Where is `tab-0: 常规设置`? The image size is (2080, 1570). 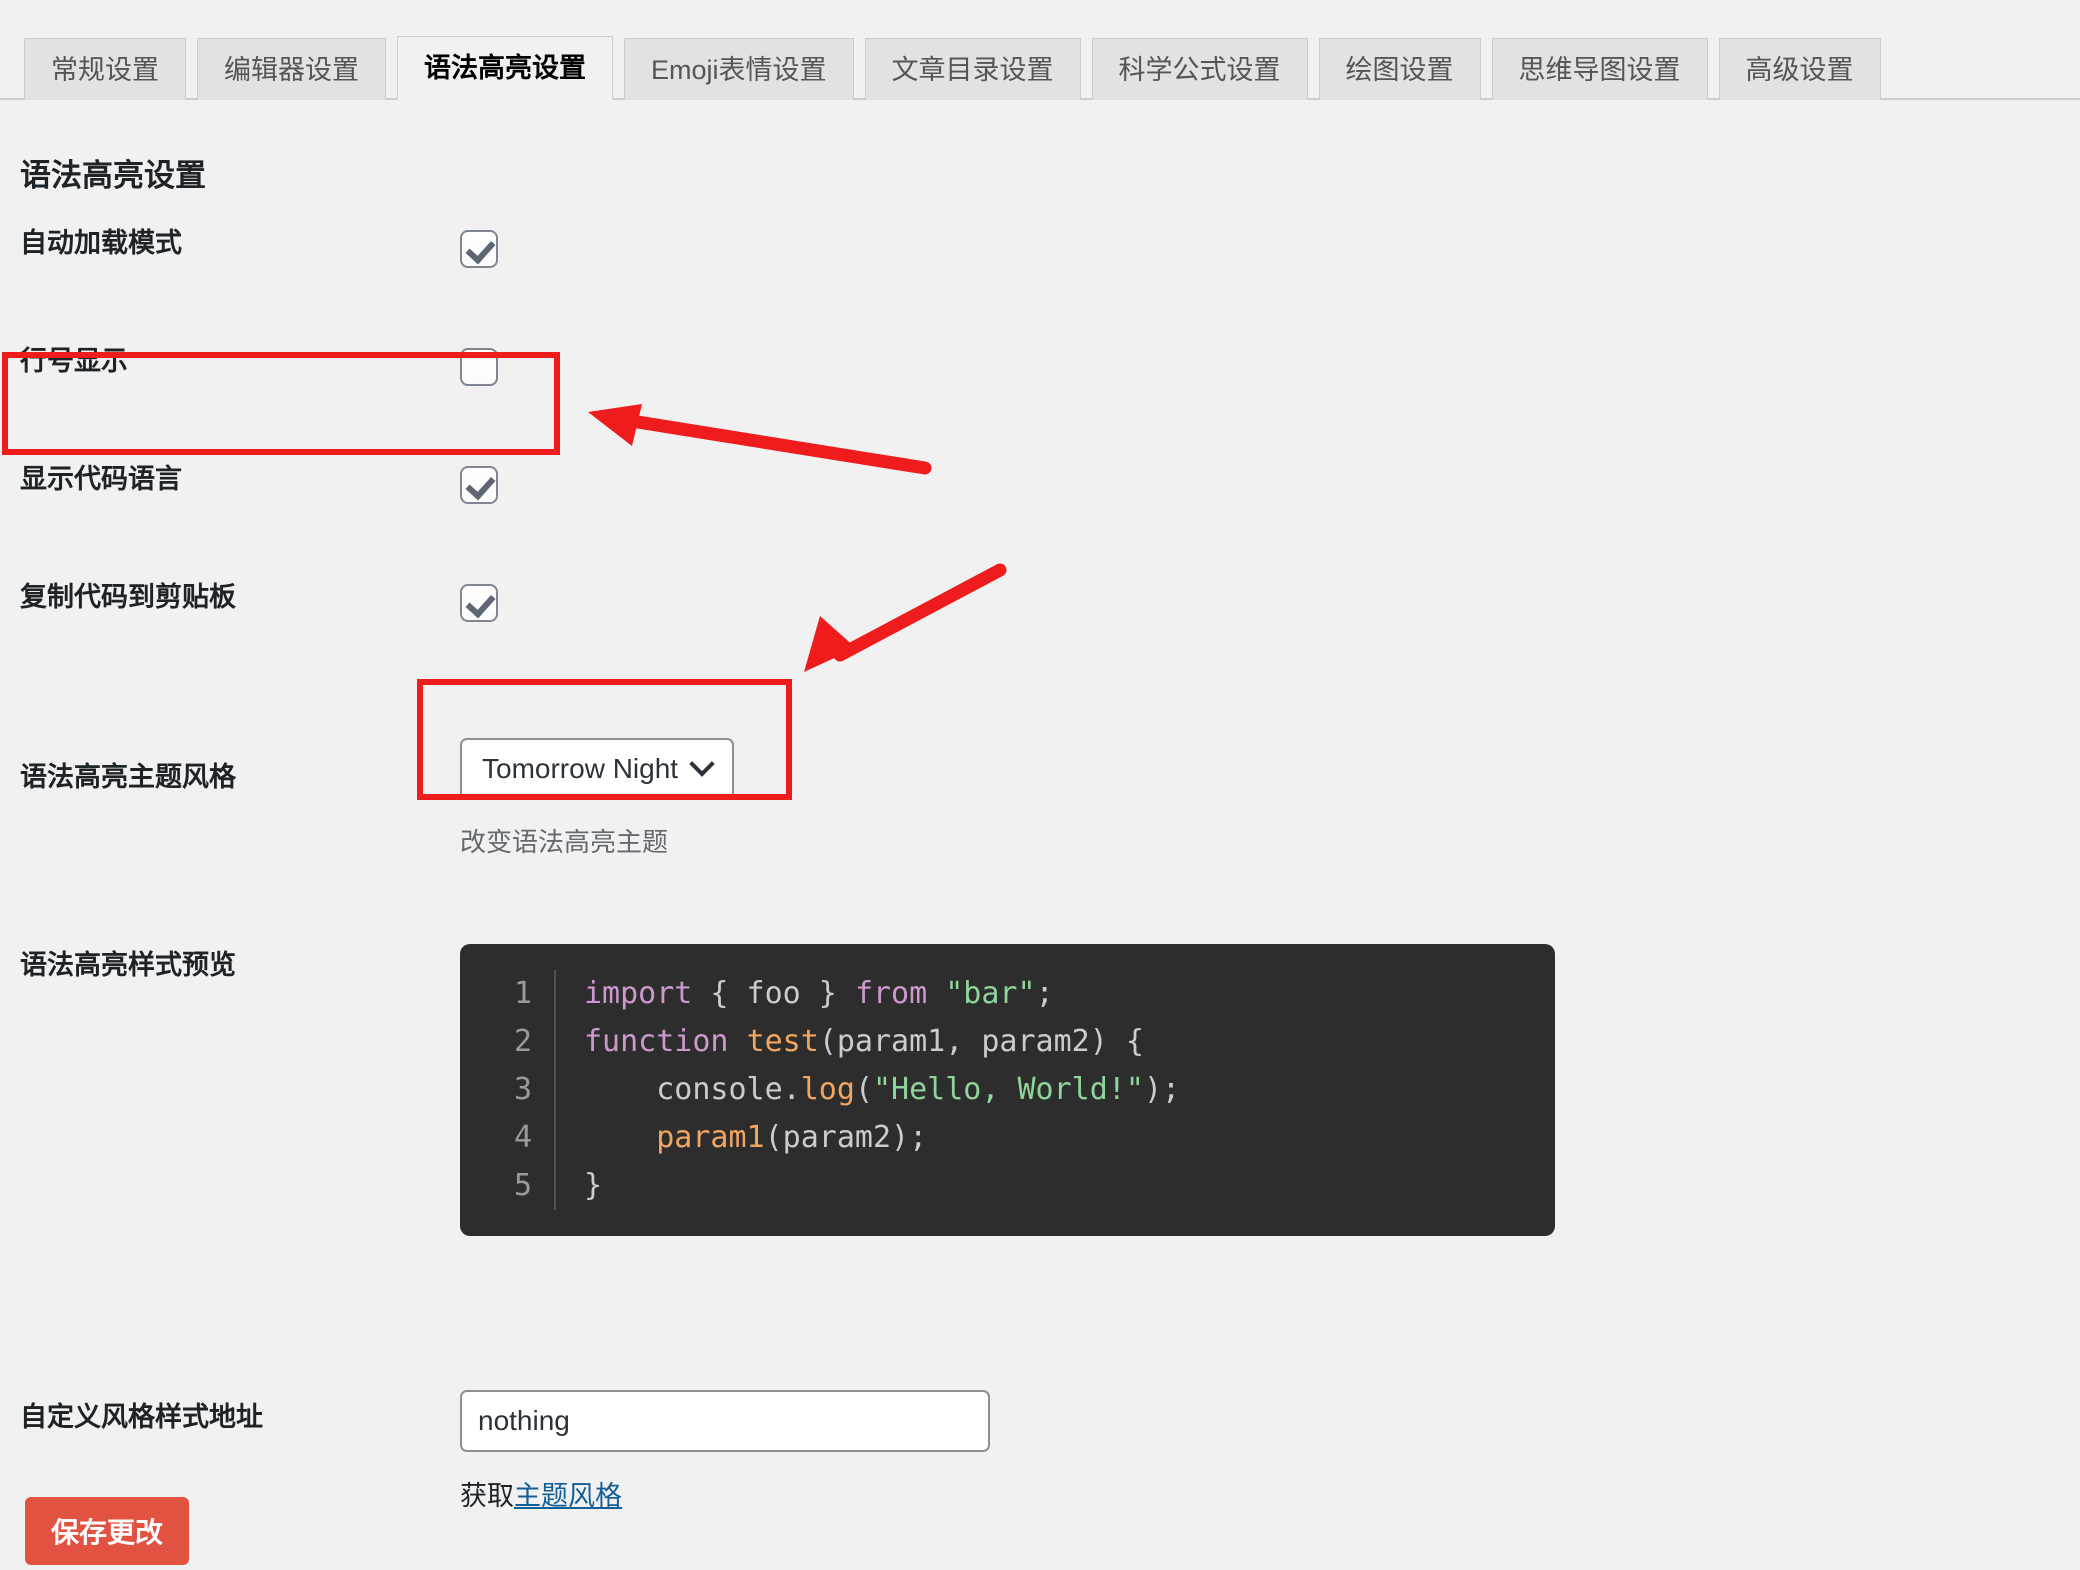 tab-0: 常规设置 is located at coordinates (105, 69).